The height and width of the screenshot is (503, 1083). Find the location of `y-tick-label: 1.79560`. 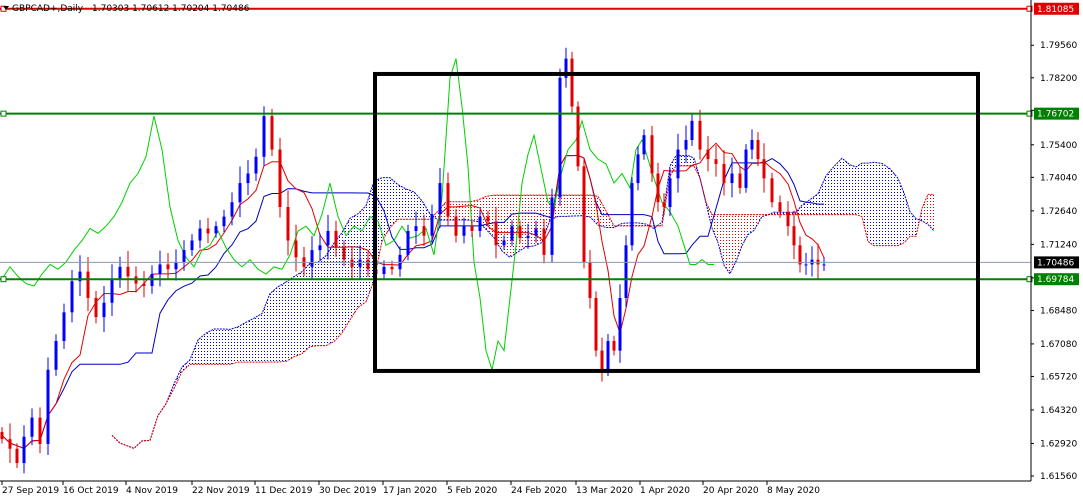

y-tick-label: 1.79560 is located at coordinates (1058, 46).